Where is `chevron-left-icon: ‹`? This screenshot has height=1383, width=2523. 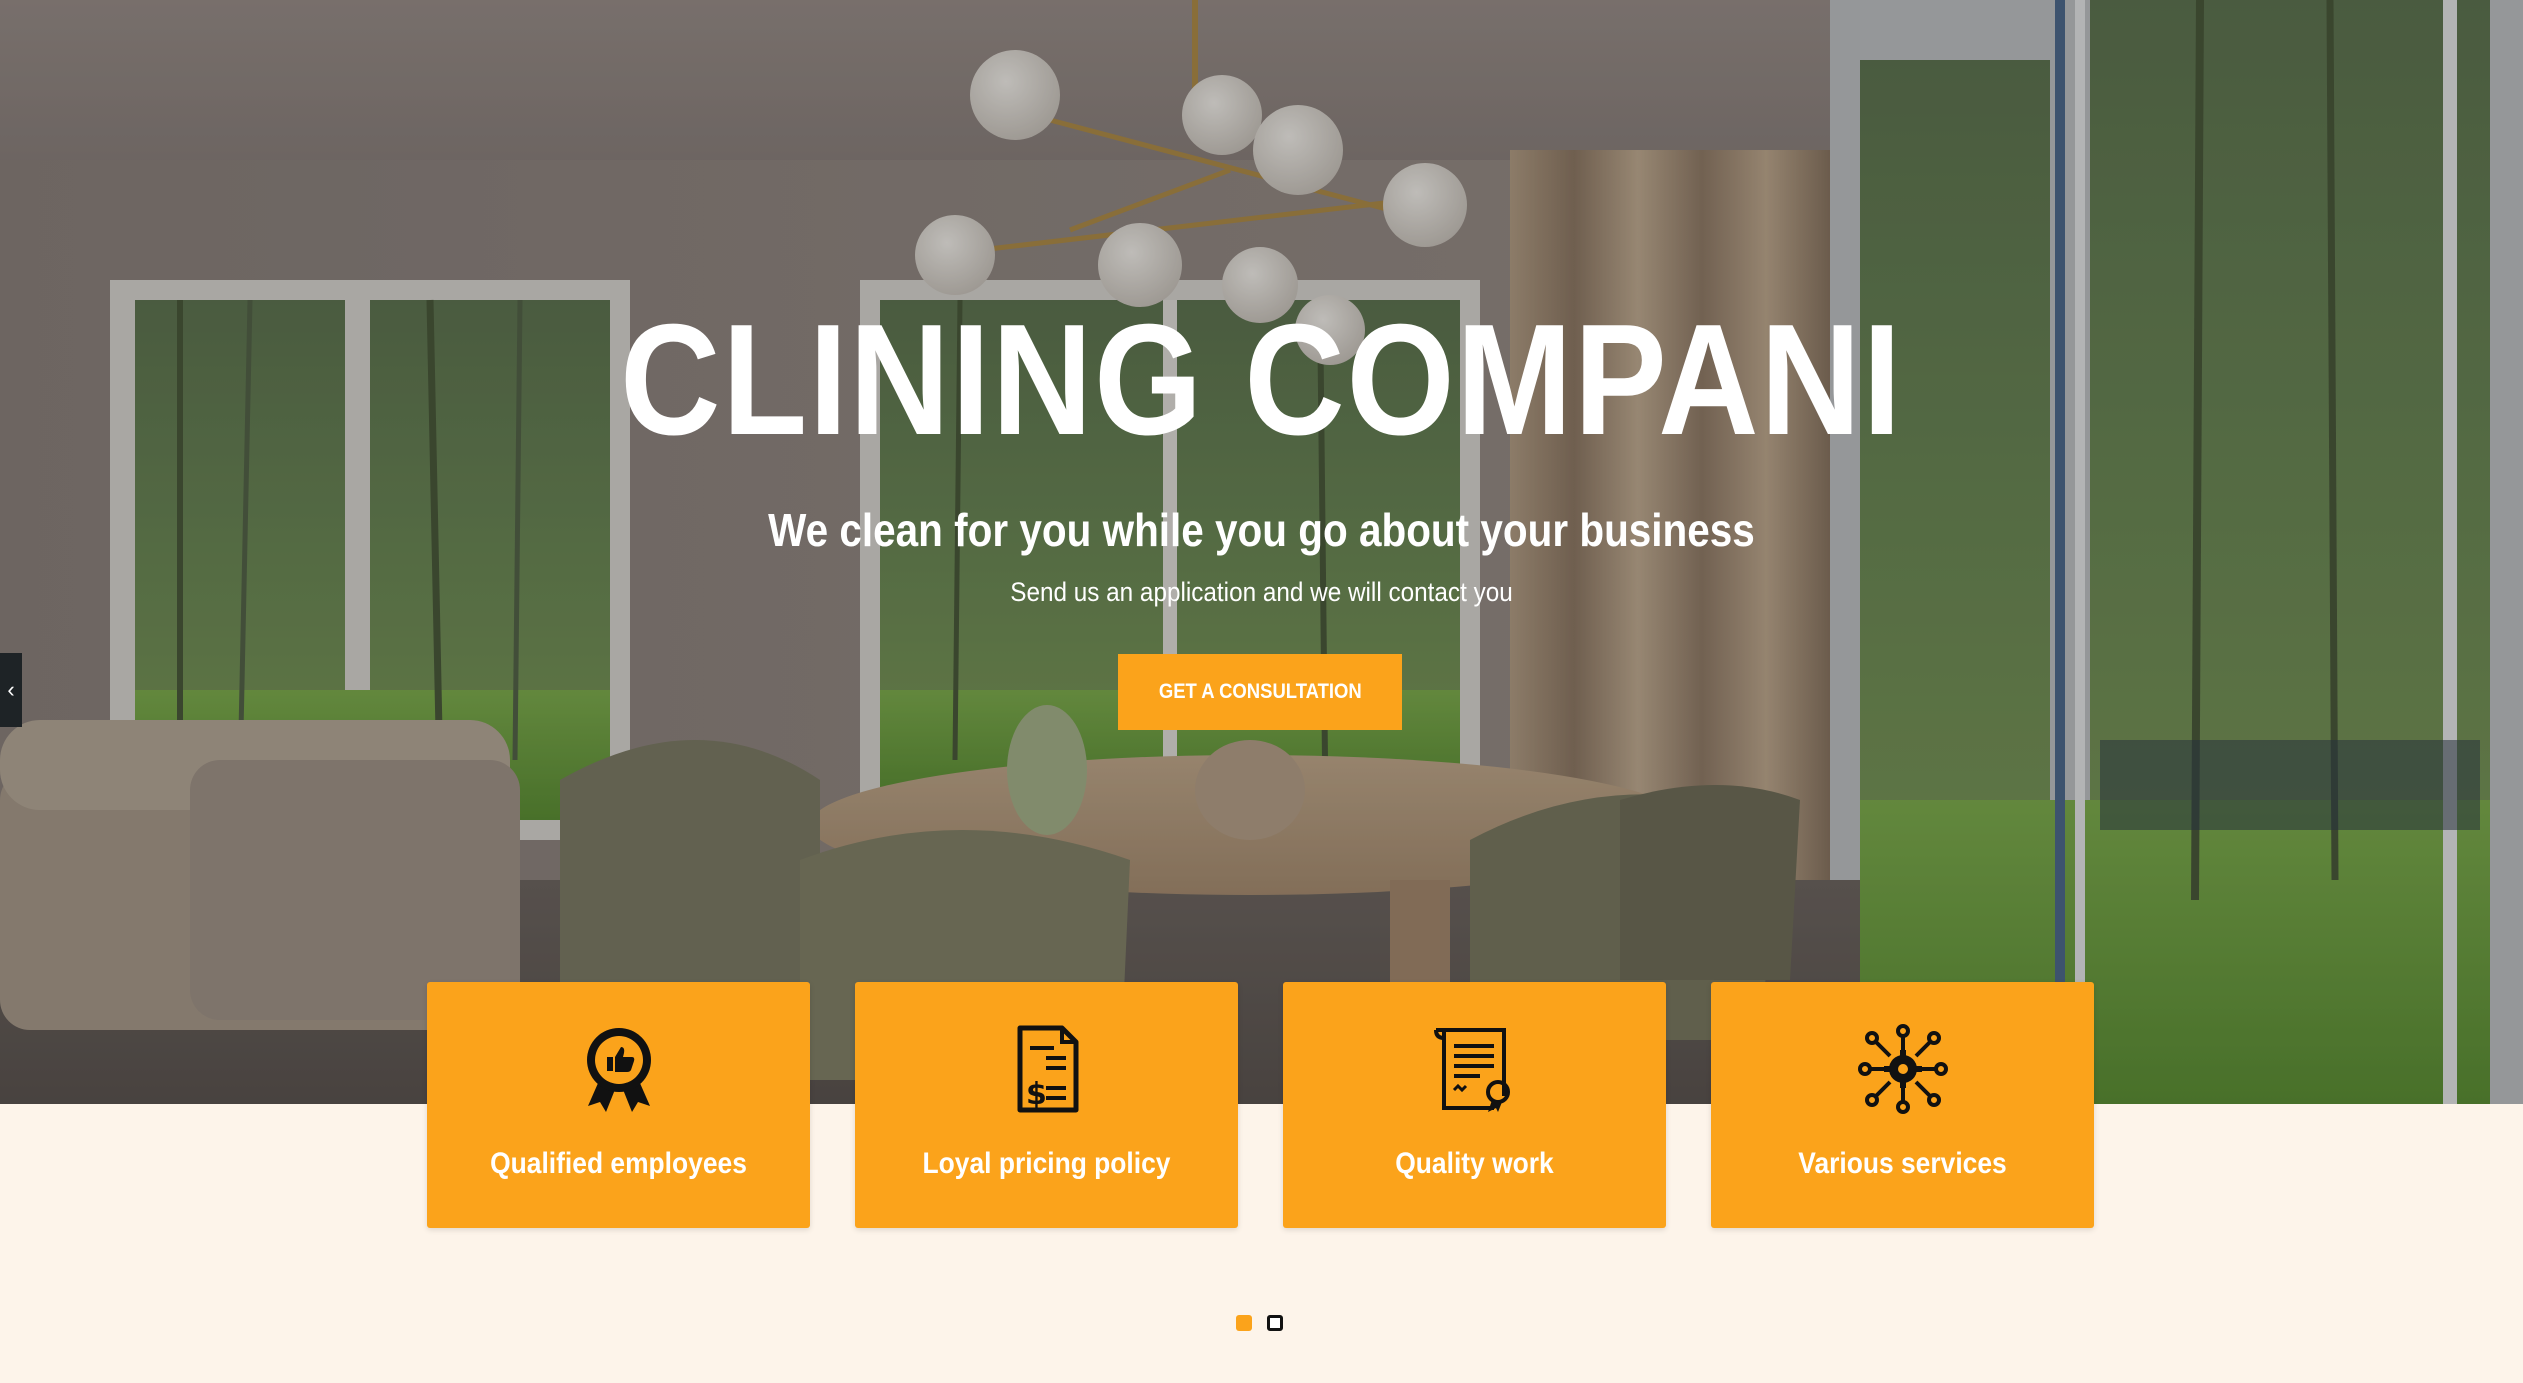
chevron-left-icon: ‹ is located at coordinates (11, 689).